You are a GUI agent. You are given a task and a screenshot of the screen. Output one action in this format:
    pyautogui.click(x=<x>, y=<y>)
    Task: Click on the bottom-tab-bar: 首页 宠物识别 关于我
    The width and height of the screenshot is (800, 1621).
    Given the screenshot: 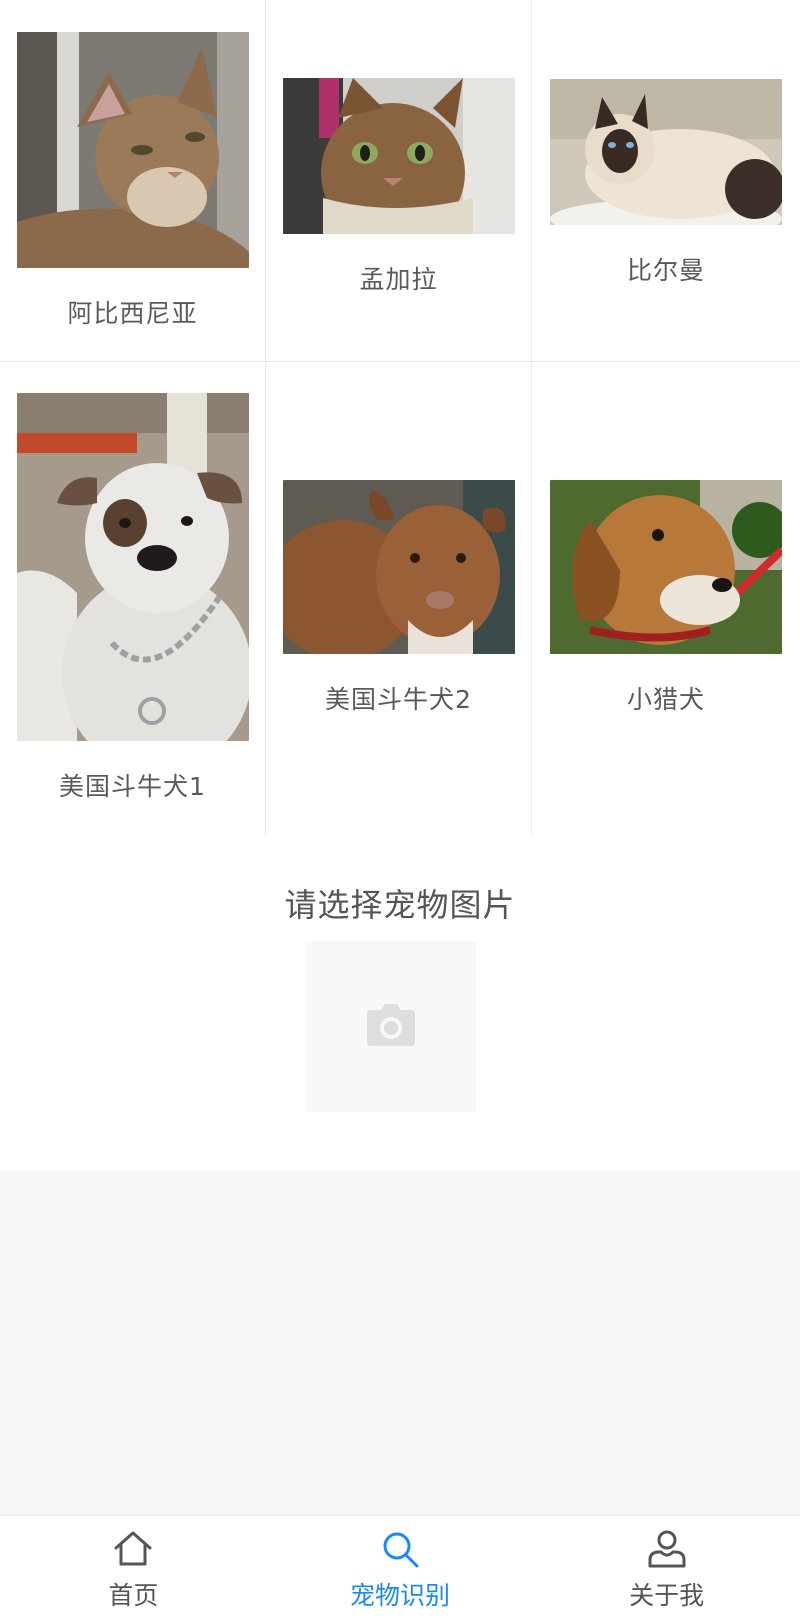 What is the action you would take?
    pyautogui.click(x=400, y=1568)
    